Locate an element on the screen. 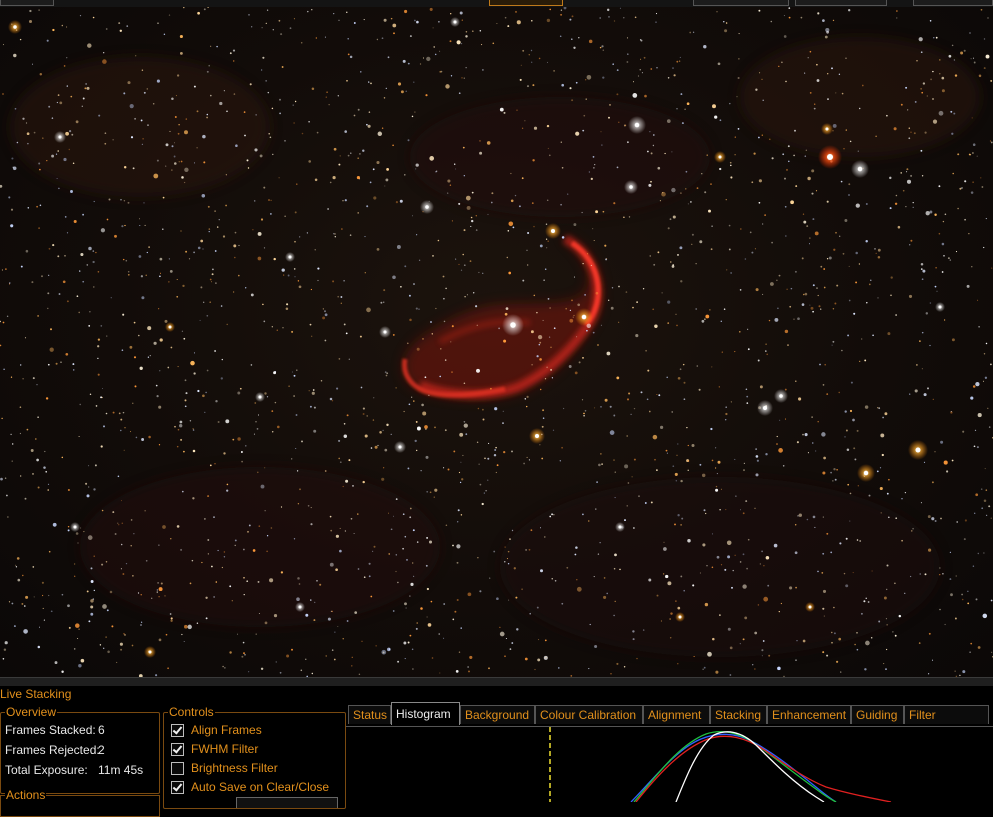  frames-rejected-row: Frames Rejected: 2 is located at coordinates (55, 750).